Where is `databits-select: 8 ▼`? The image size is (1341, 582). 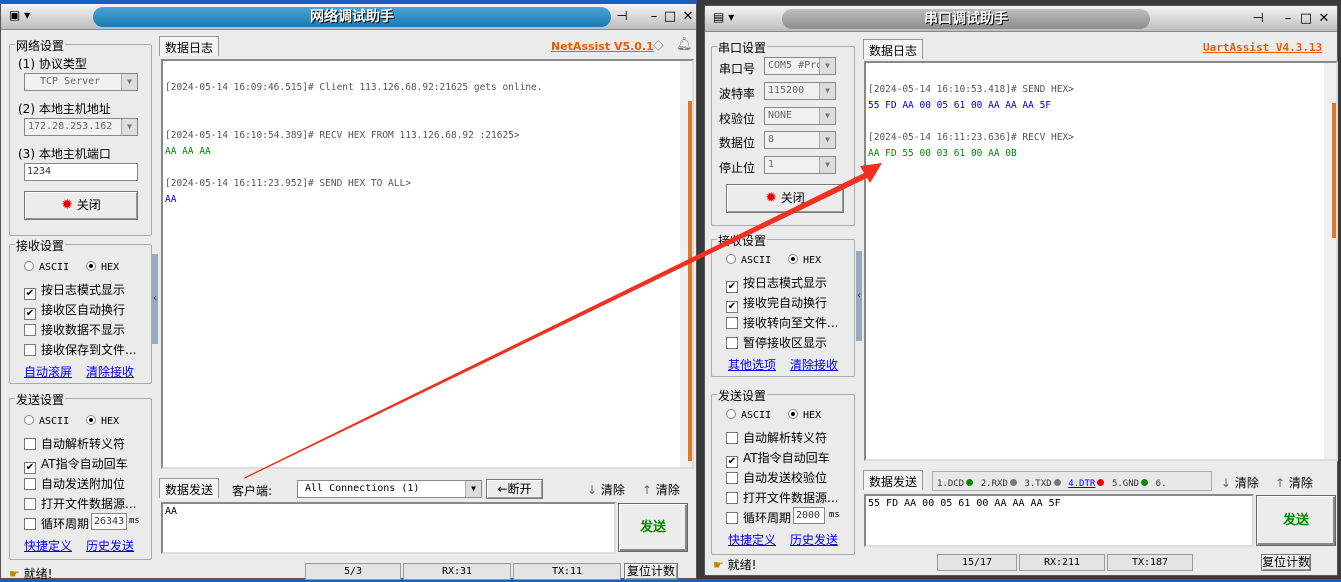
databits-select: 8 ▼ is located at coordinates (800, 140).